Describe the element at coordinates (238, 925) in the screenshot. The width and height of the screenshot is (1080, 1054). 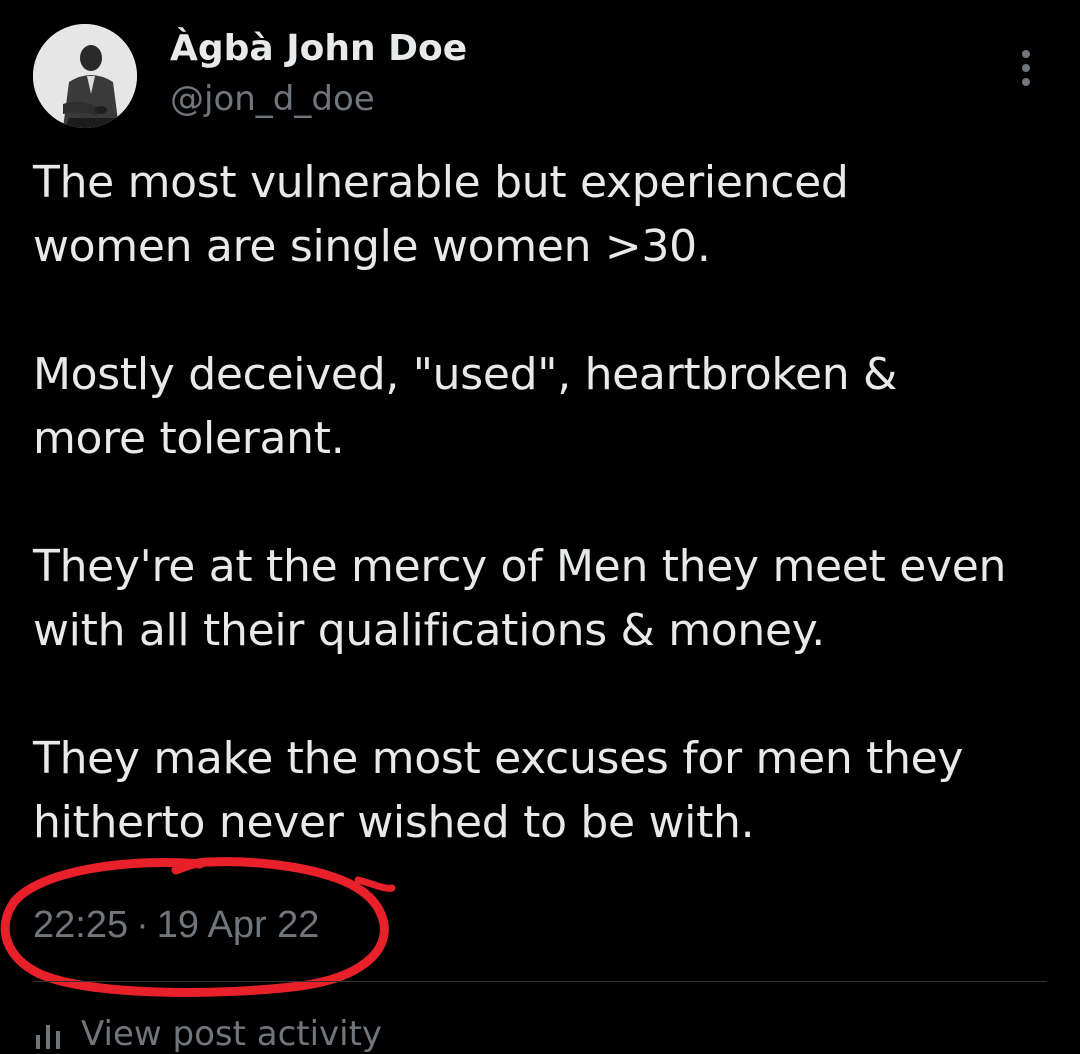
I see `tweet-date: 19 Apr 22` at that location.